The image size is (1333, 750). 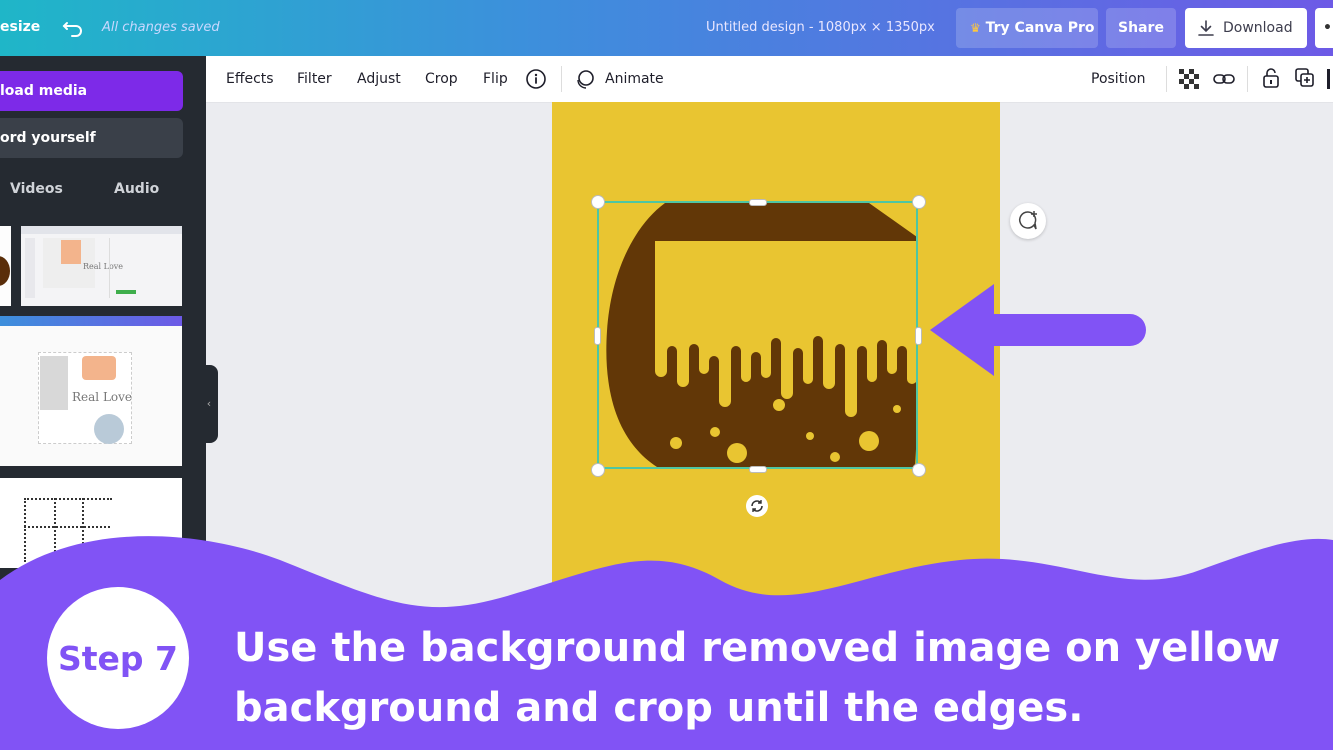 What do you see at coordinates (495, 79) in the screenshot?
I see `flip-button: Flip` at bounding box center [495, 79].